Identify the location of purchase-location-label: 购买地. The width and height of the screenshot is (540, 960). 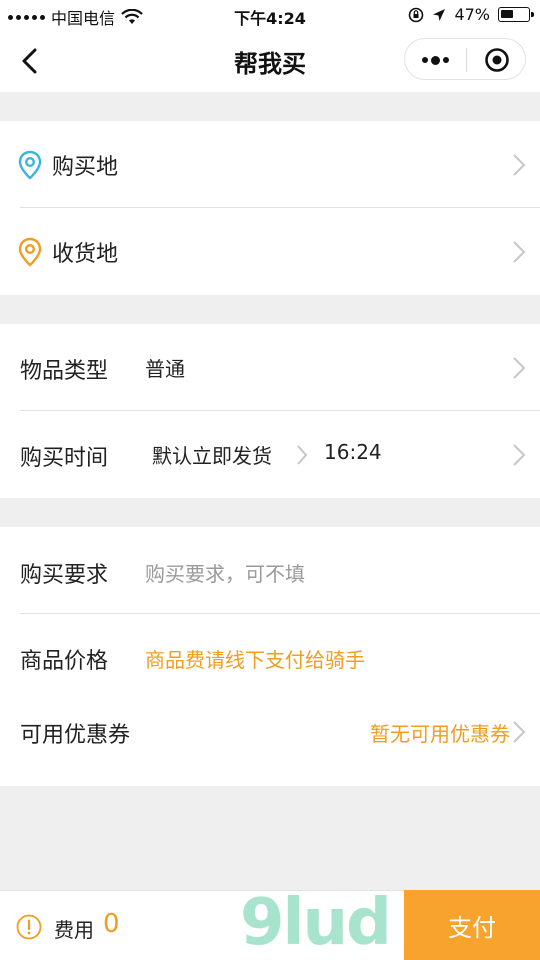
(85, 167).